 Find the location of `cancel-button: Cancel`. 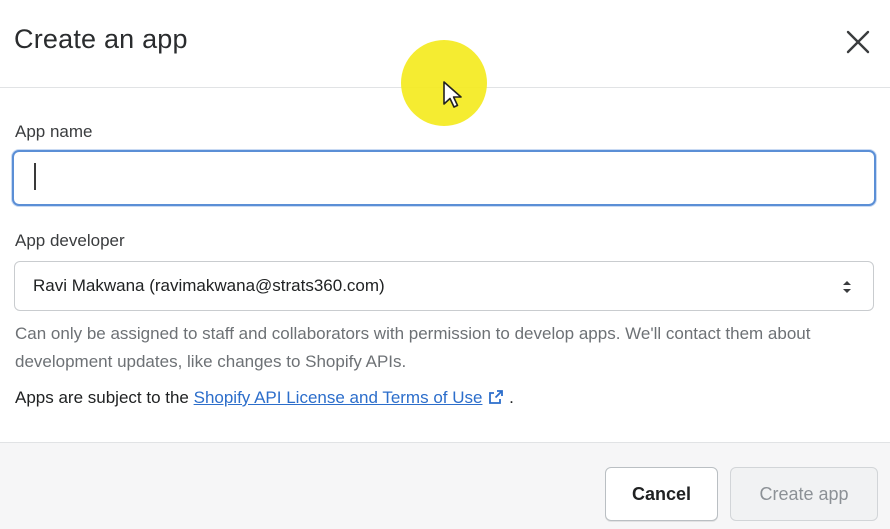

cancel-button: Cancel is located at coordinates (661, 494).